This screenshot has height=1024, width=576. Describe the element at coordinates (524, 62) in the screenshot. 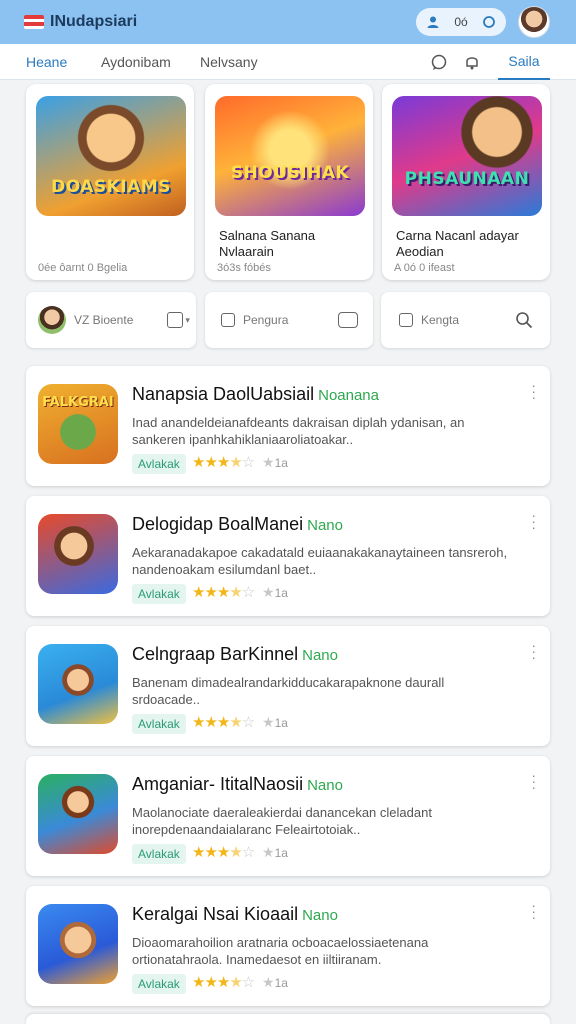

I see `tab-active: Saila` at that location.